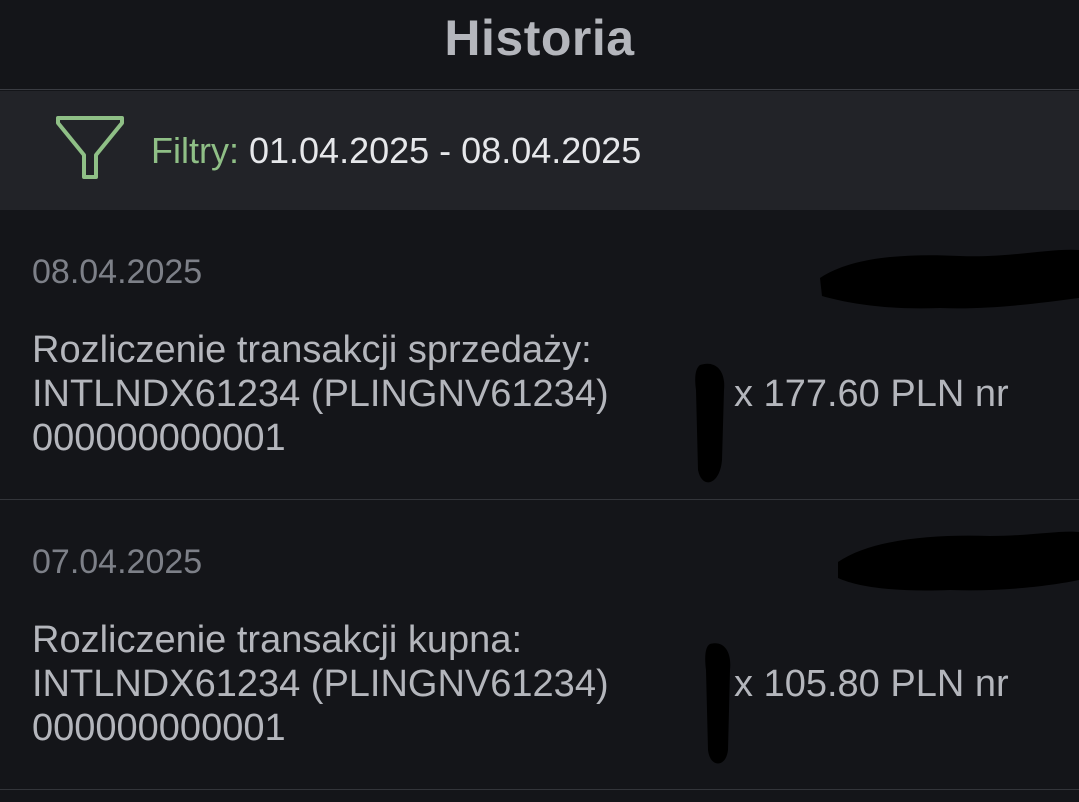 The width and height of the screenshot is (1079, 802). I want to click on filter-bar: Filtry: 01.04.2025 - 08.04.2025, so click(539, 150).